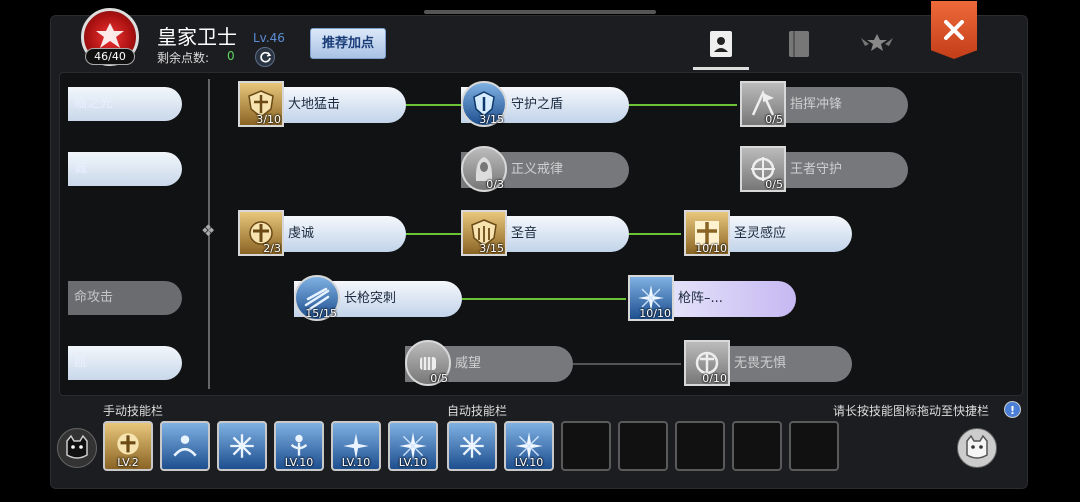  I want to click on skill-node: 王者守护 0/5, so click(824, 169).